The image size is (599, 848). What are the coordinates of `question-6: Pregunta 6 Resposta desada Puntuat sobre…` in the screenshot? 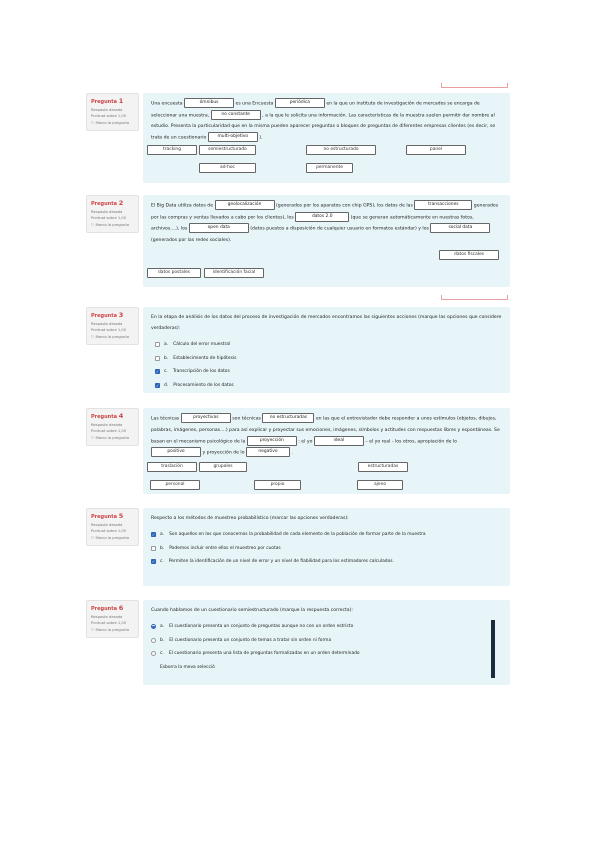 It's located at (298, 642).